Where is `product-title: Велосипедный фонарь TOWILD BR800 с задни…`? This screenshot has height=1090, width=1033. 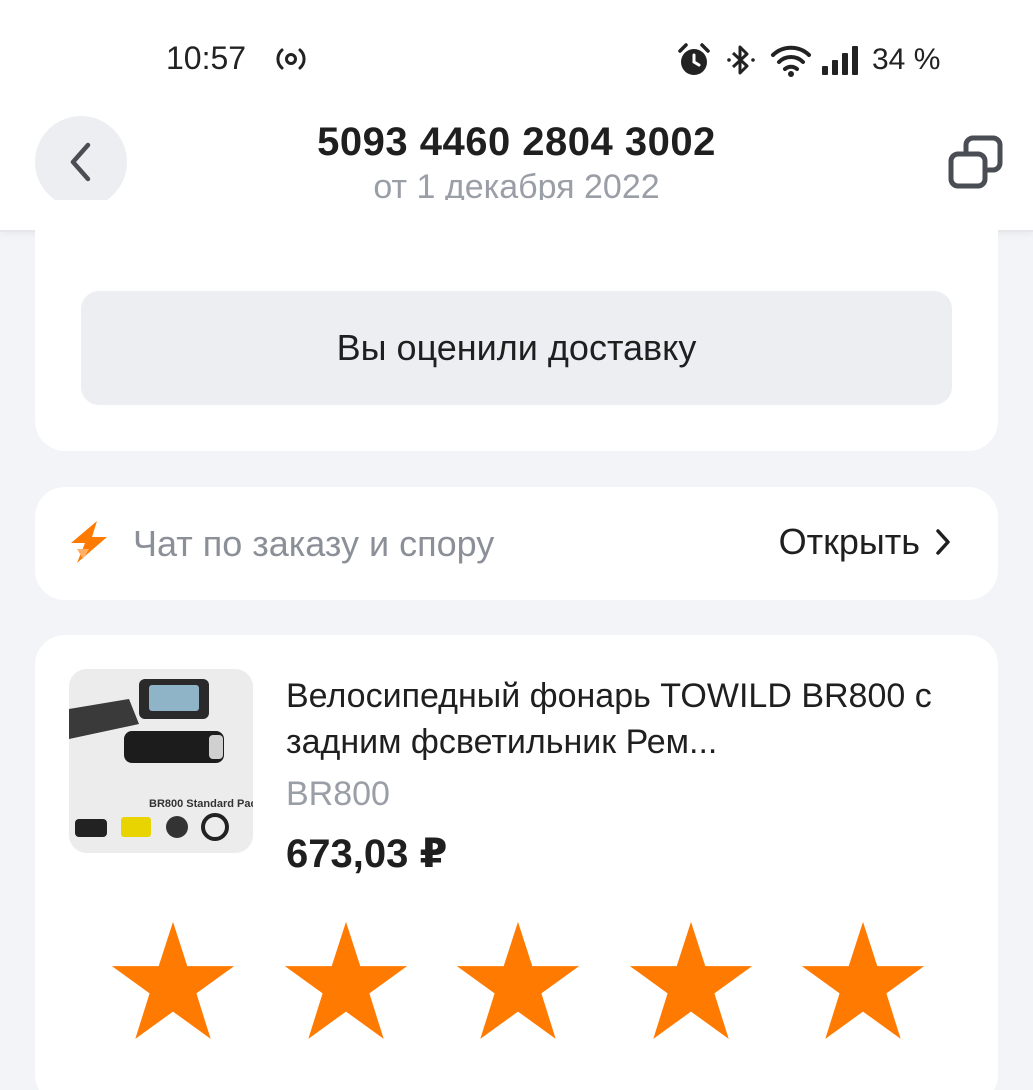 product-title: Велосипедный фонарь TOWILD BR800 с задни… is located at coordinates (631, 719).